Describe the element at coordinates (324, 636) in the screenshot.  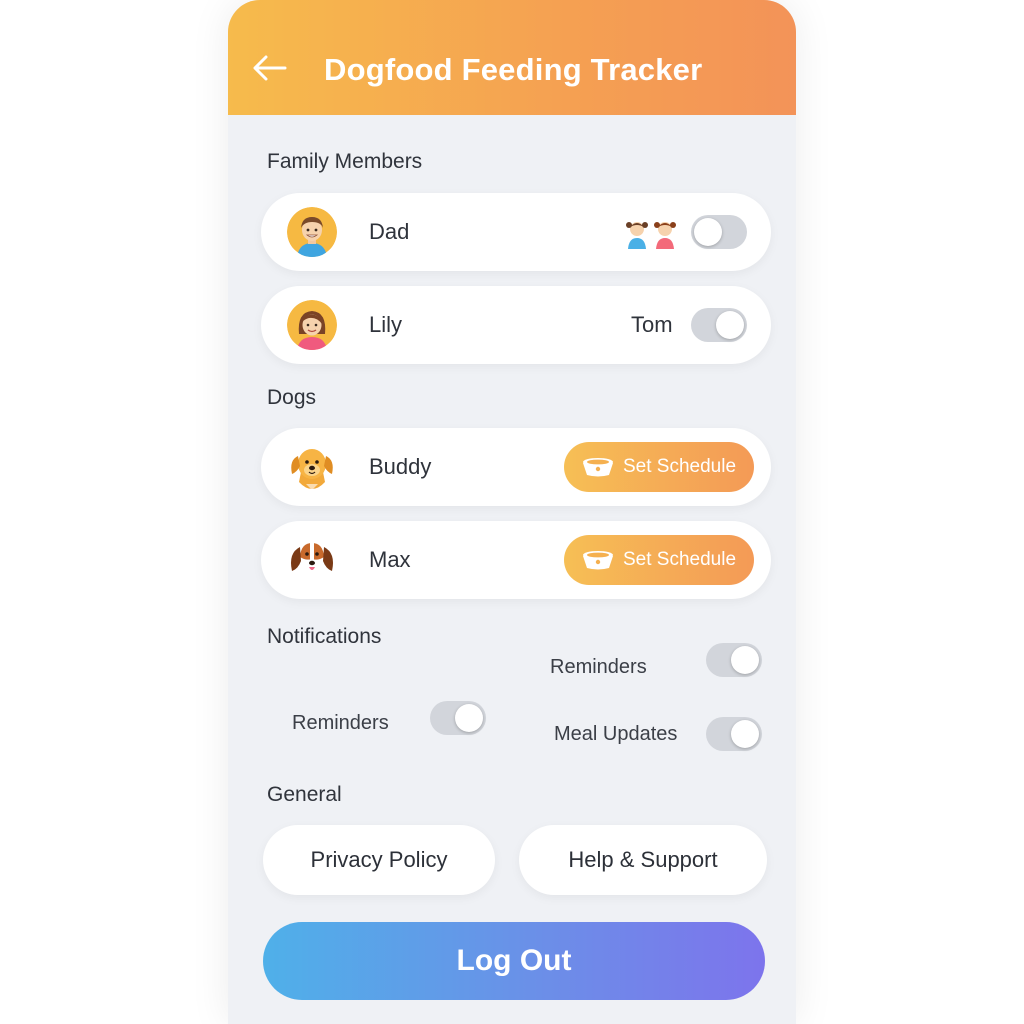
I see `section-title-notifications: Notifications` at that location.